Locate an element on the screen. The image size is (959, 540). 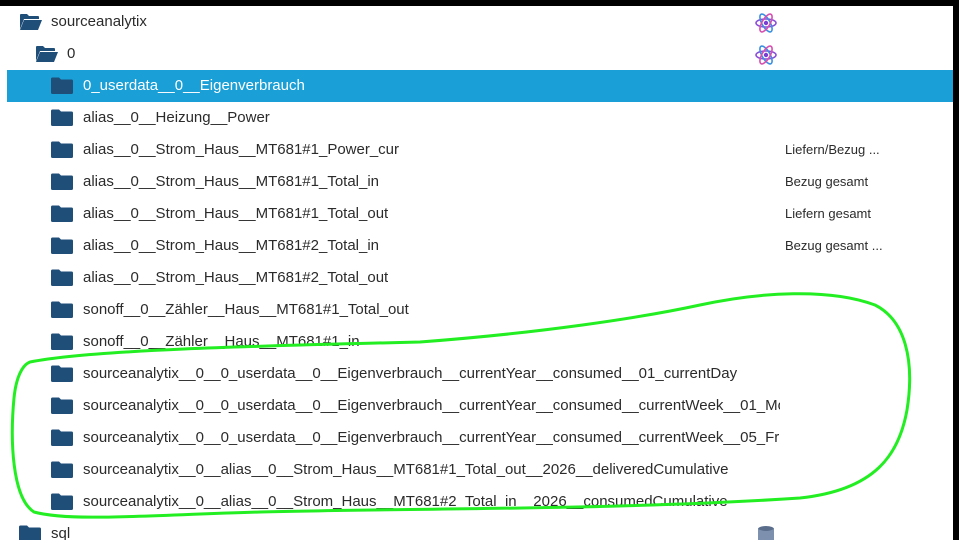
tree-item: alias__0__Heizung__Power is located at coordinates (476, 118).